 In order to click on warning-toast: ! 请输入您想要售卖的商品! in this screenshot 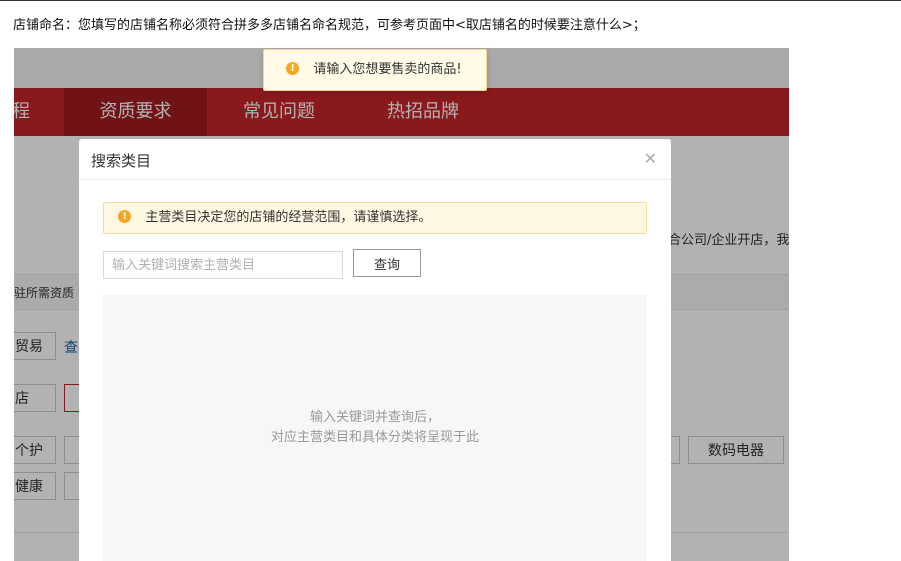, I will do `click(375, 70)`.